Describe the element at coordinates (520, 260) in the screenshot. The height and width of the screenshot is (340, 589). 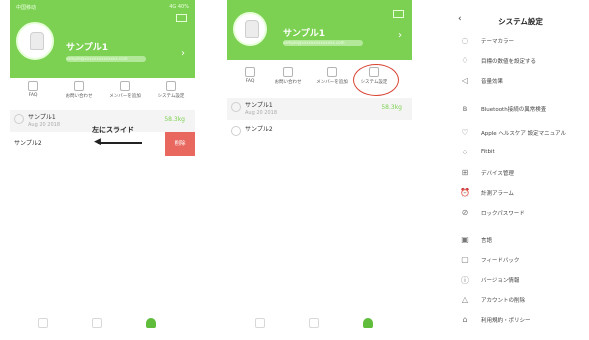
I see `settings-item-feedback: ▢ フィードバック` at that location.